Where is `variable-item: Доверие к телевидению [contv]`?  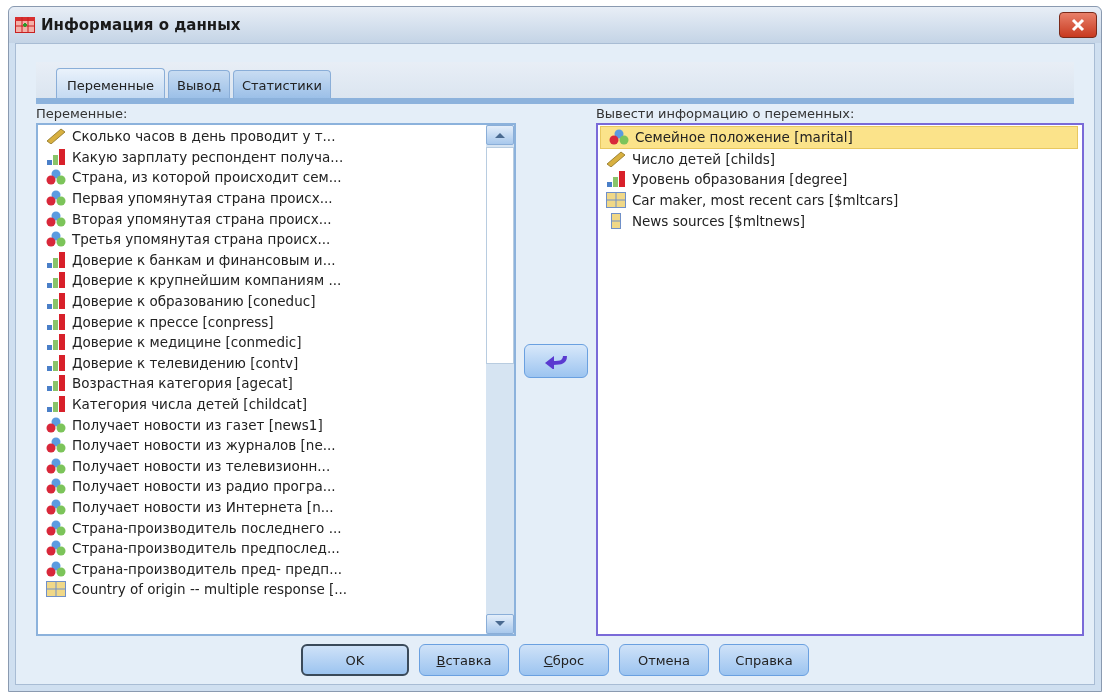 variable-item: Доверие к телевидению [contv] is located at coordinates (262, 363).